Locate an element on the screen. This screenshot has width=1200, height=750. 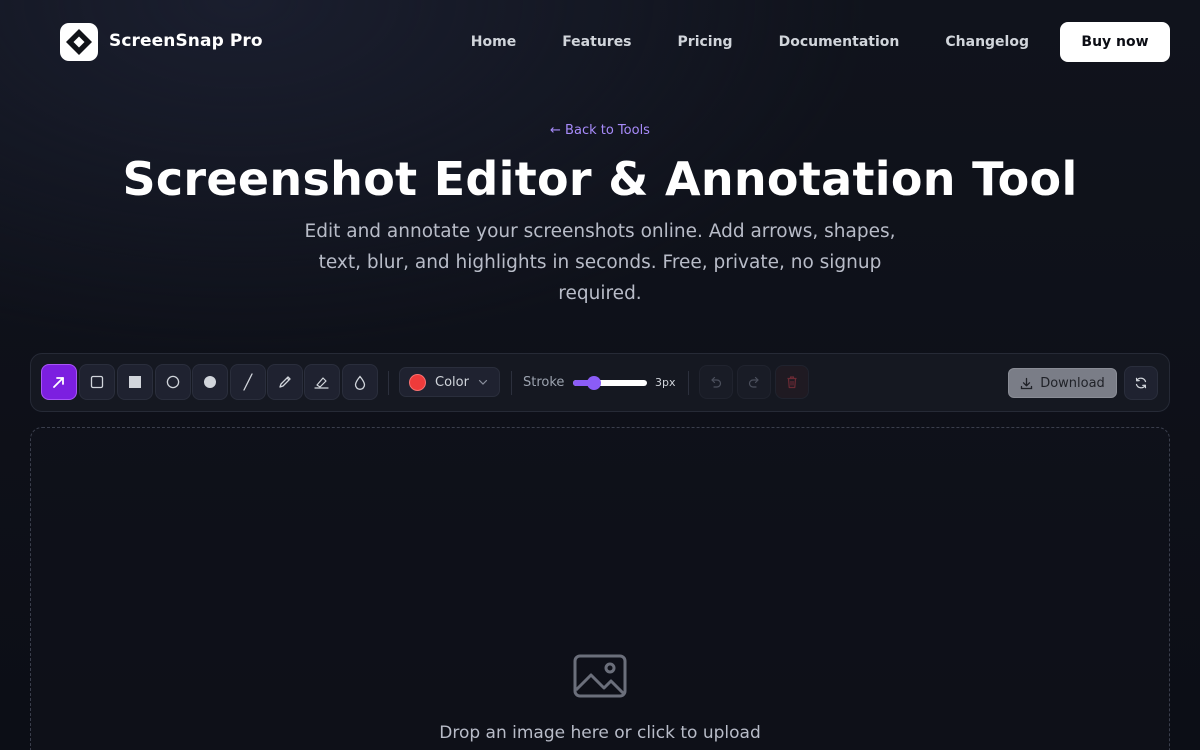
trash-icon is located at coordinates (792, 382).